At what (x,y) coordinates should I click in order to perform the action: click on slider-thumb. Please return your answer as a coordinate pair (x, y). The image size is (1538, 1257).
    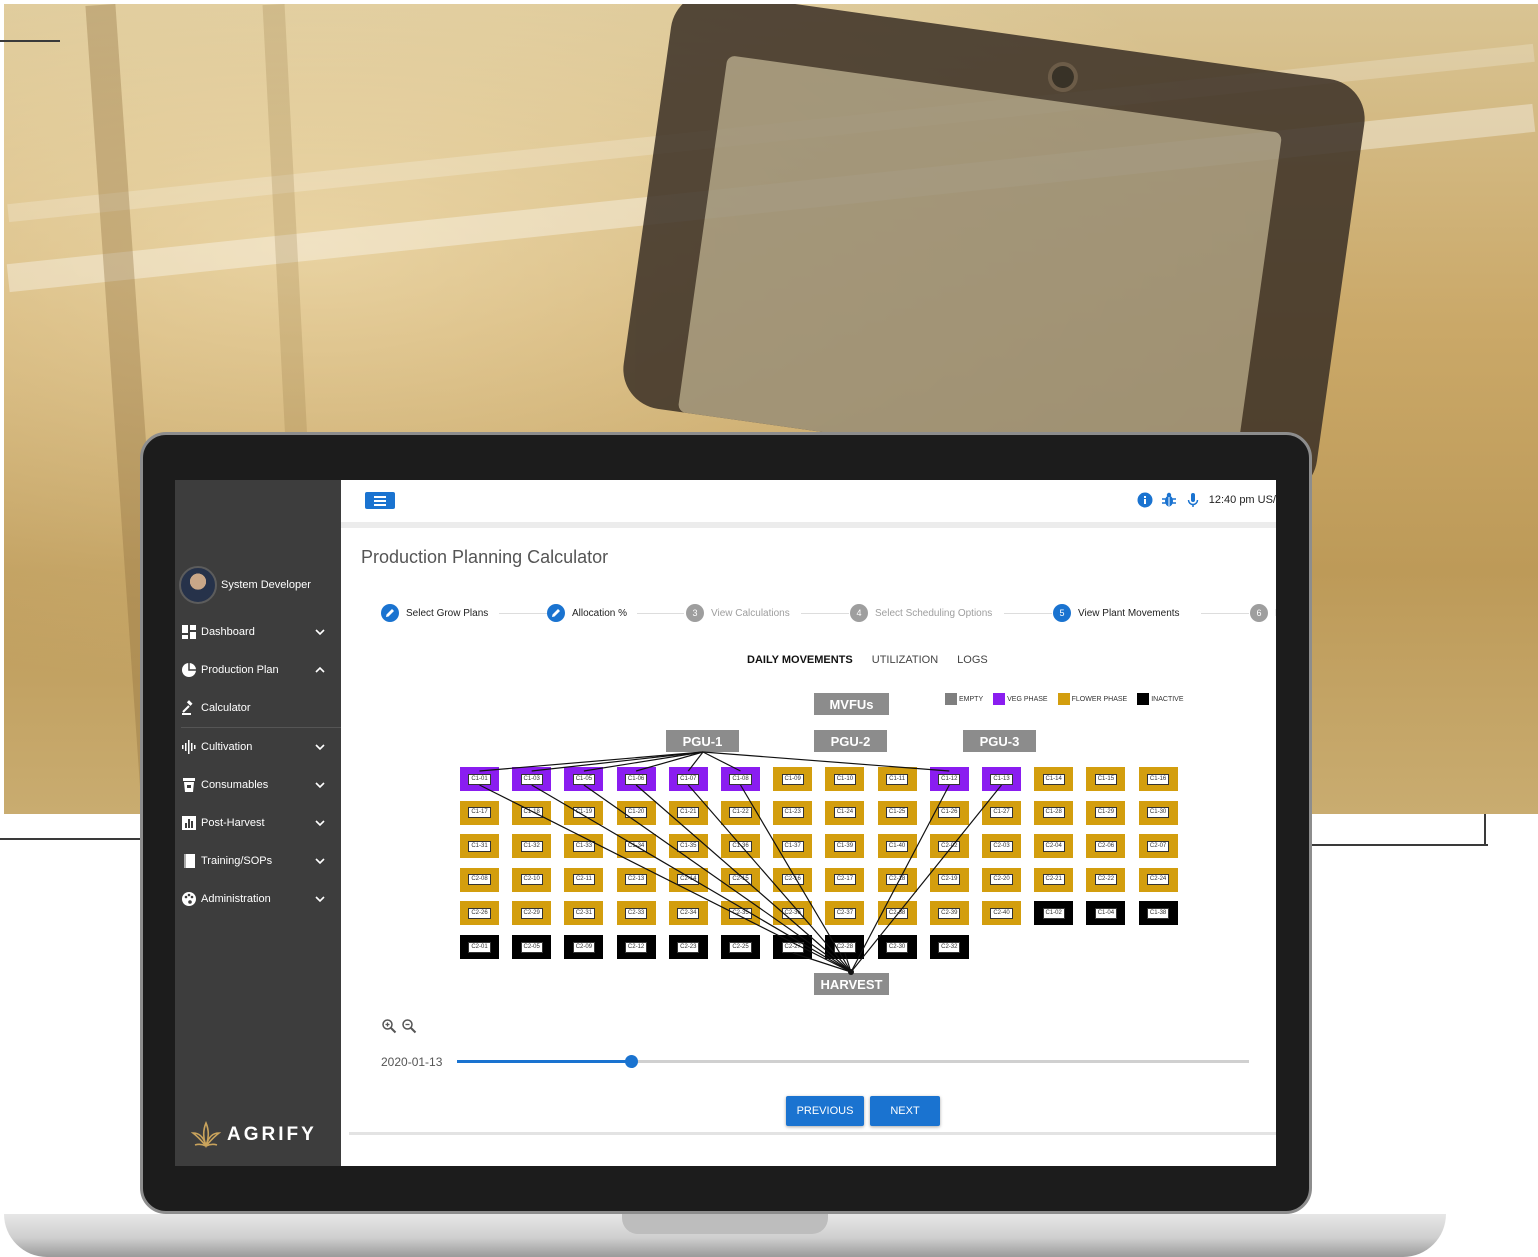
    Looking at the image, I should click on (632, 1061).